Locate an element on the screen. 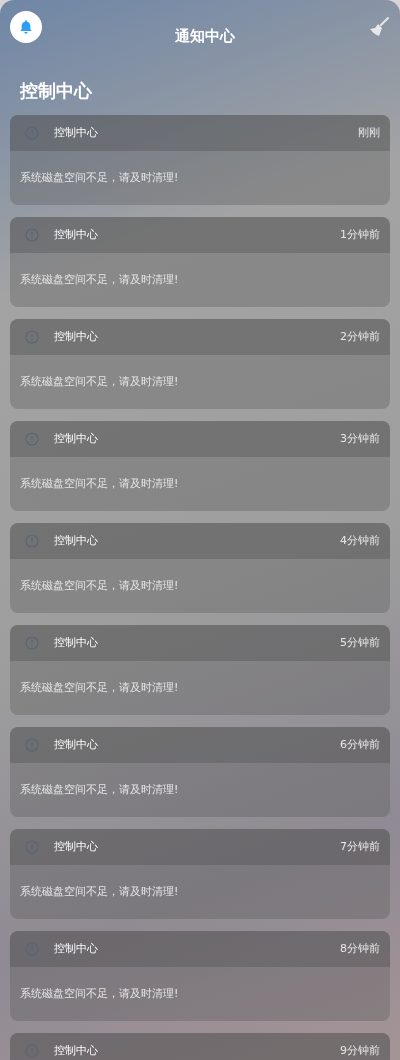 The height and width of the screenshot is (1060, 400). broom-icon is located at coordinates (379, 27).